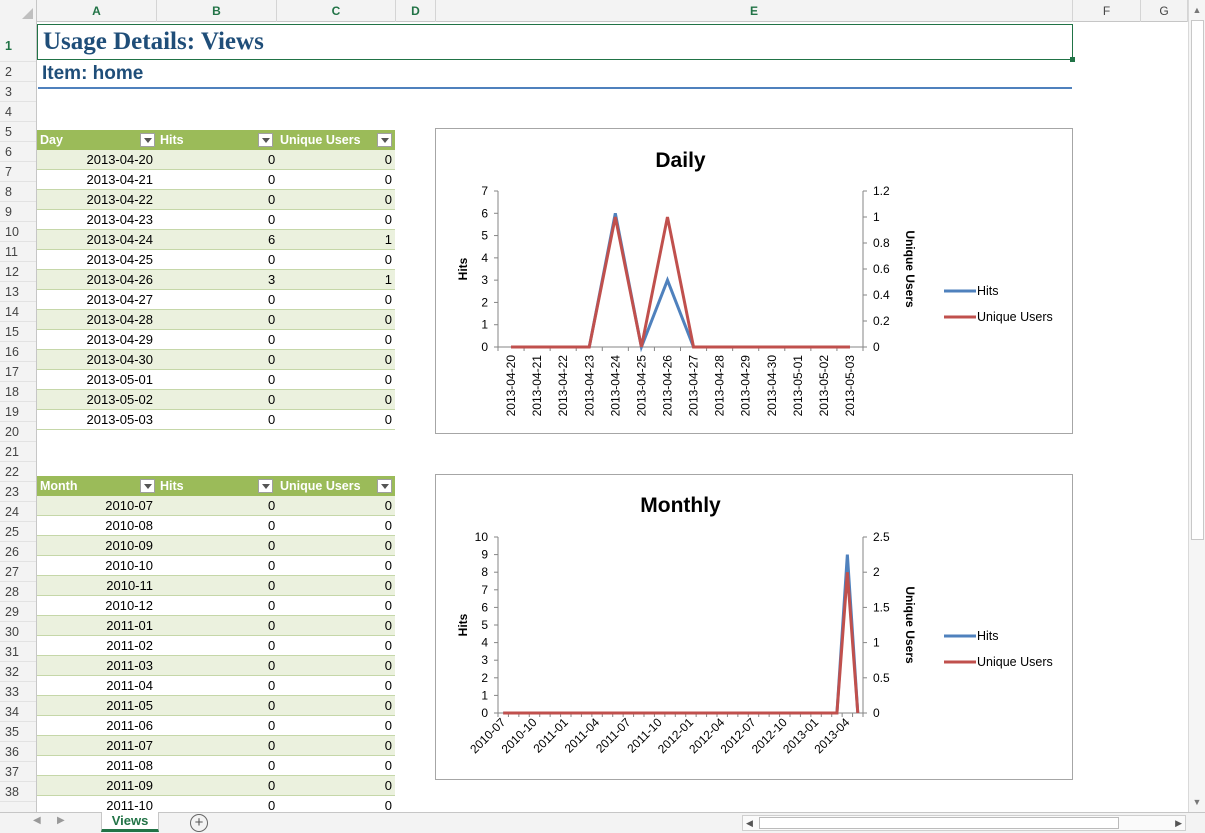 This screenshot has width=1205, height=833. I want to click on table-cell-date: 2010-09, so click(97, 546).